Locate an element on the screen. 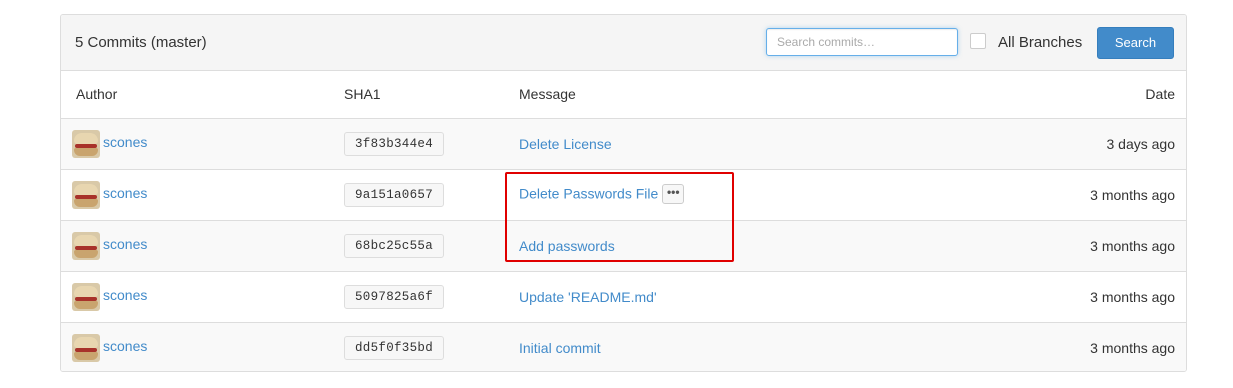 The width and height of the screenshot is (1233, 388). commit-sha-button: 68bc25c55a is located at coordinates (394, 245).